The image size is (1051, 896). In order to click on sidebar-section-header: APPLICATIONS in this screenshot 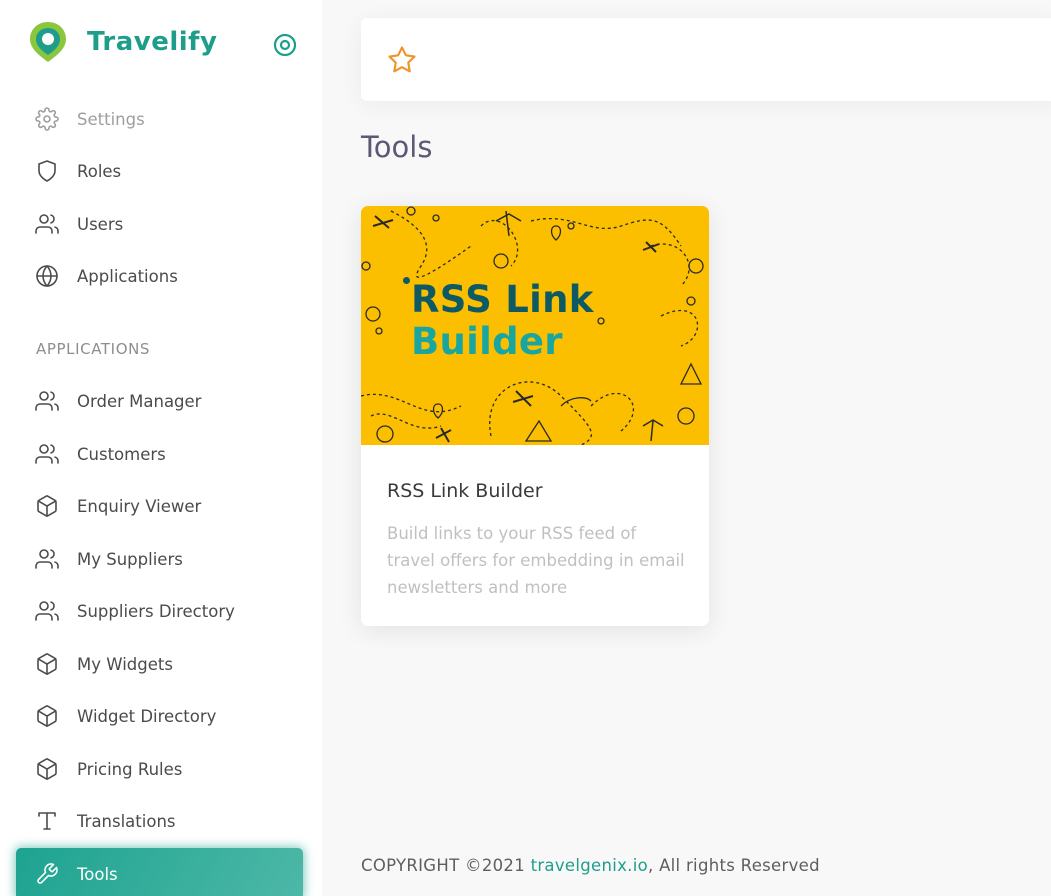, I will do `click(93, 349)`.